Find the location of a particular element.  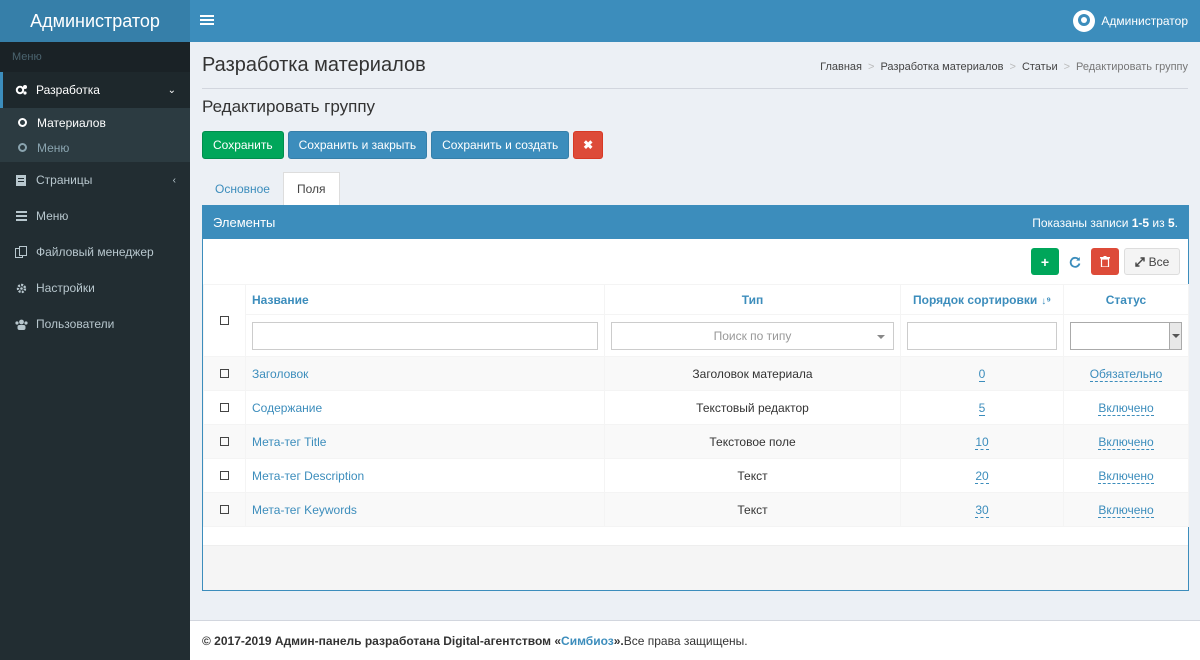

column-header-status: Статус is located at coordinates (1126, 299).